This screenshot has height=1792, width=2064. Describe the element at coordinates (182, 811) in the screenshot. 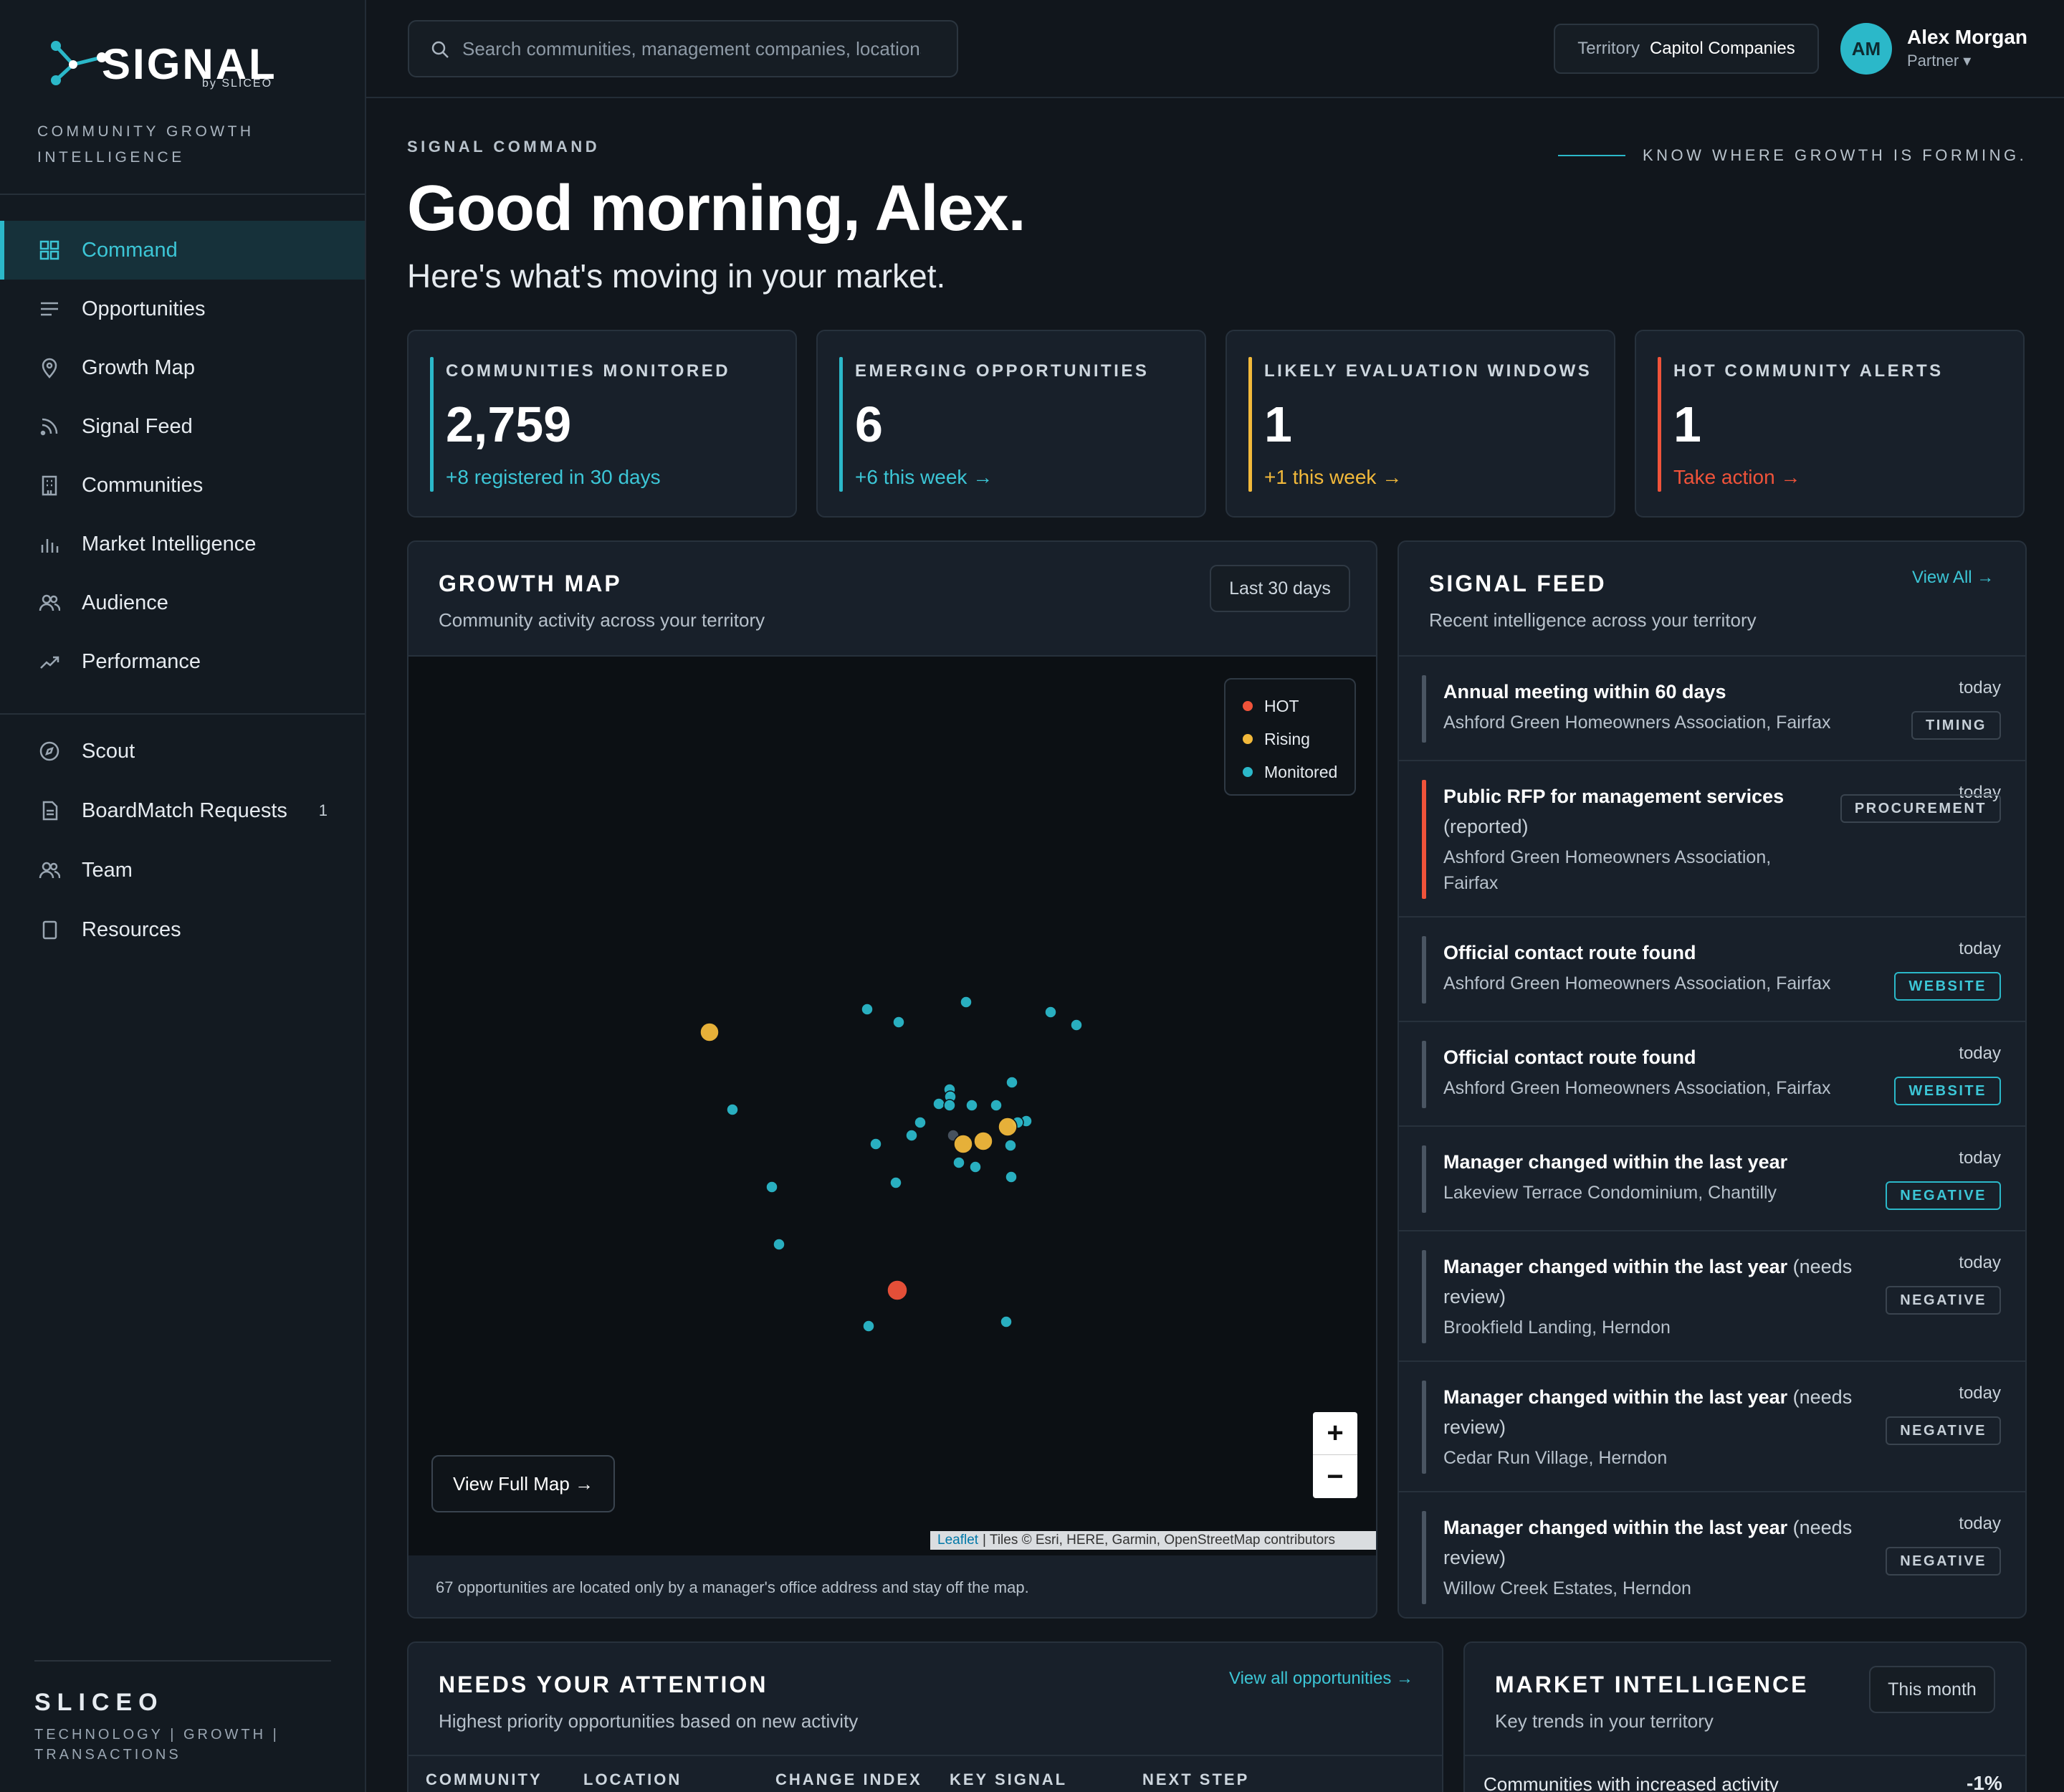

I see `nav-item-boardmatch-requests: BoardMatch Requests 1` at that location.